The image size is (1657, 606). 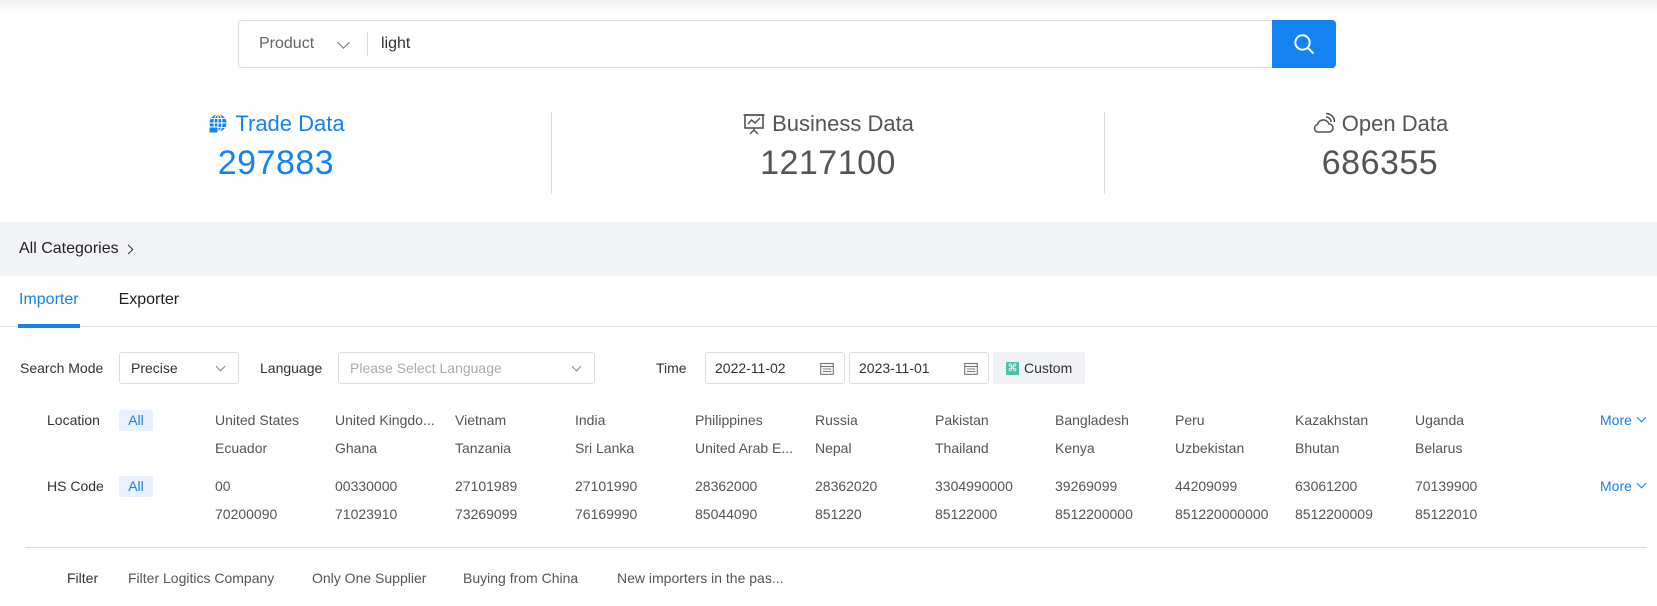 I want to click on search-type-select: Product, so click(x=303, y=44).